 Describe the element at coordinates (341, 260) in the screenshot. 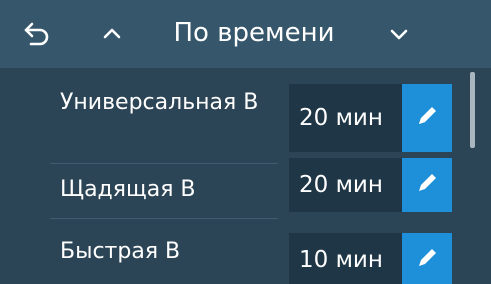

I see `time-value: 10 мин` at that location.